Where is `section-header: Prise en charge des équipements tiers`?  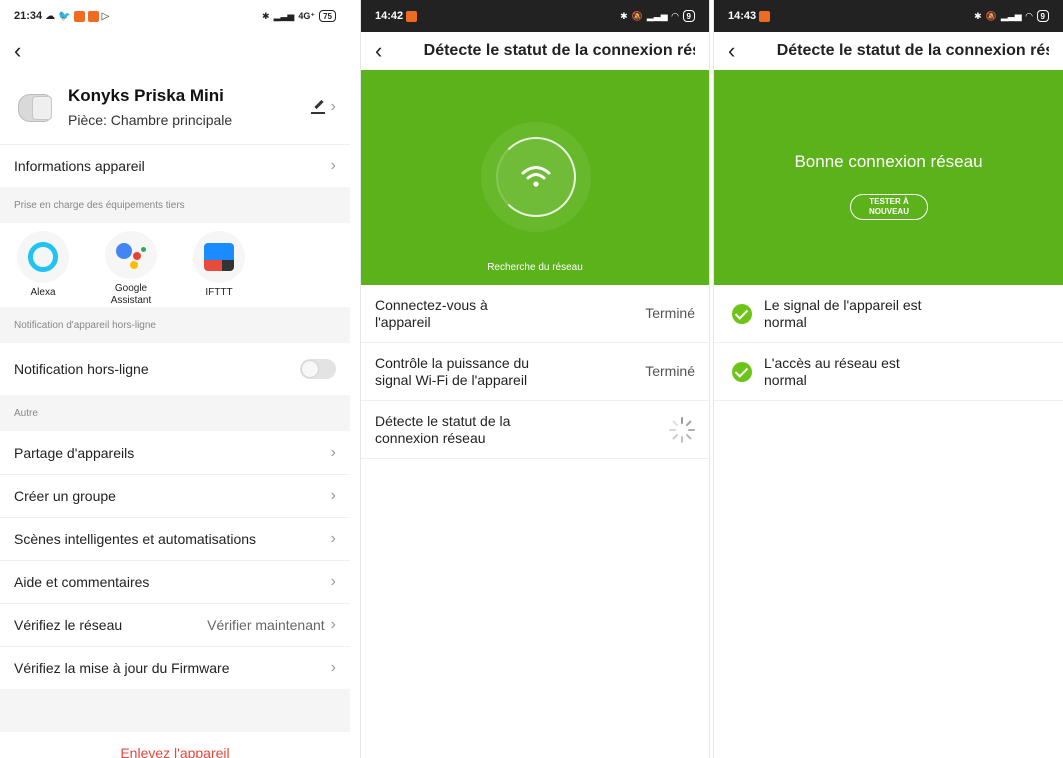
section-header: Prise en charge des équipements tiers is located at coordinates (175, 205).